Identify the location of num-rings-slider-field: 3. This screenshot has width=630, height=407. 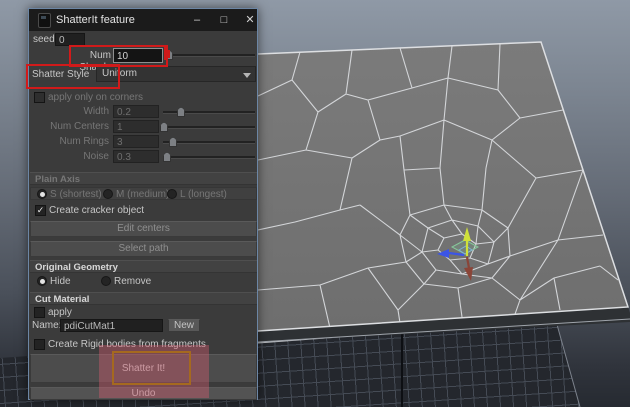
(136, 141).